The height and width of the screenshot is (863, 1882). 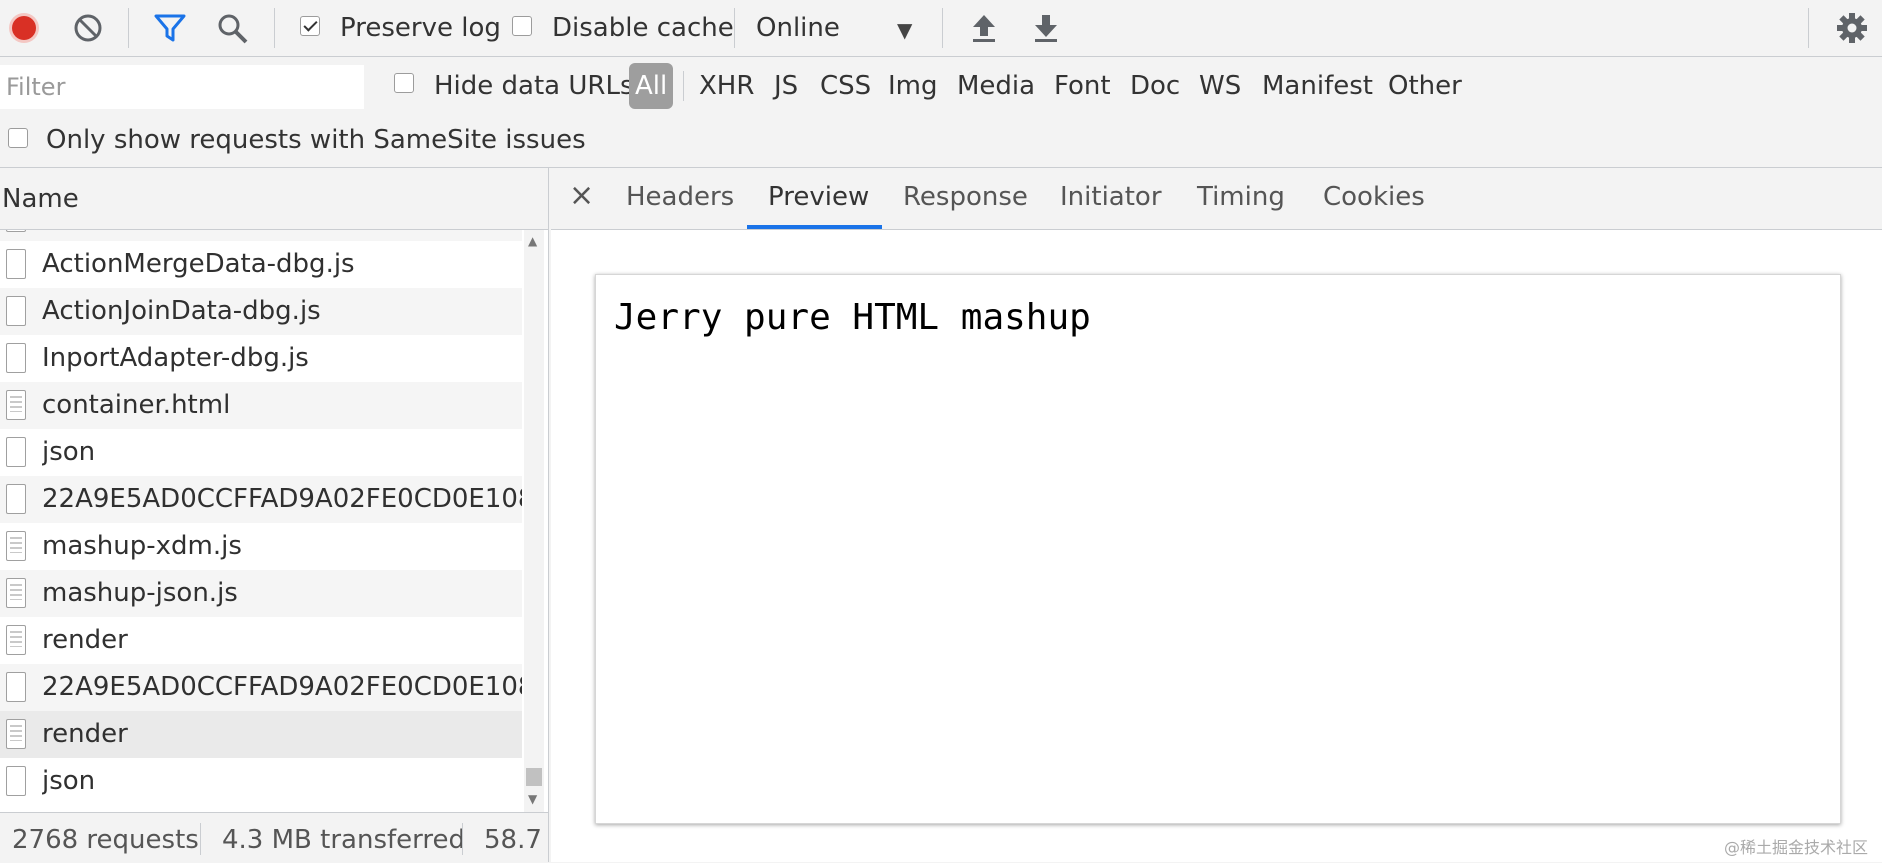 I want to click on table-row: mashup-json.js, so click(x=261, y=593).